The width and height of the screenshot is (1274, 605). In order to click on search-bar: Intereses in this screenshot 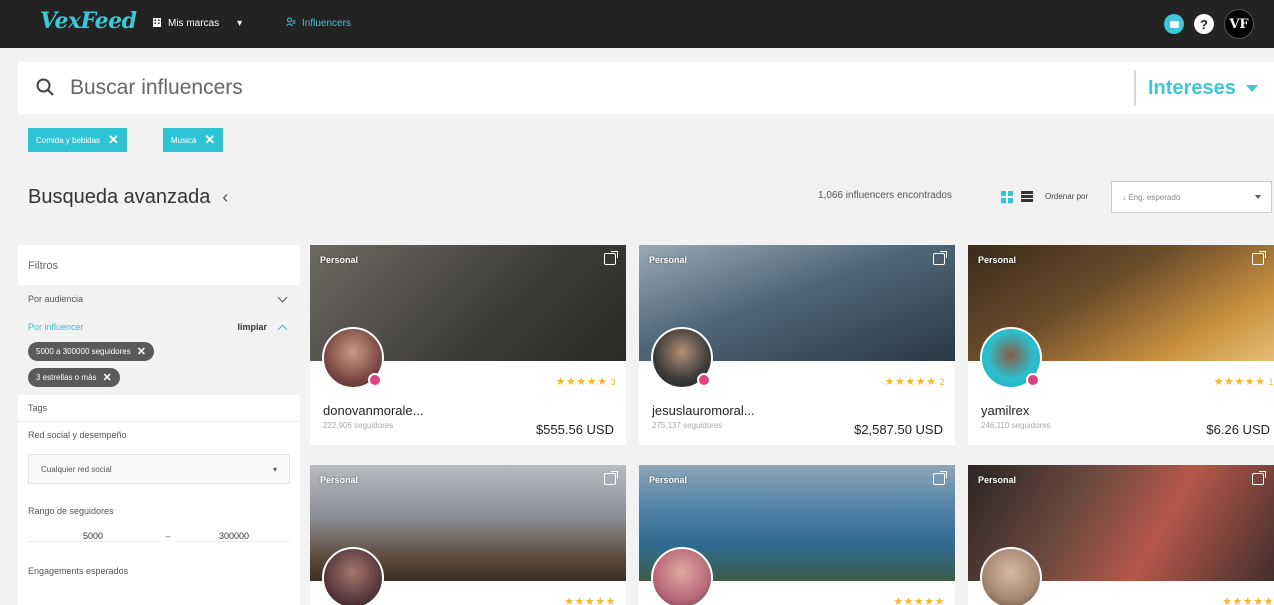, I will do `click(646, 88)`.